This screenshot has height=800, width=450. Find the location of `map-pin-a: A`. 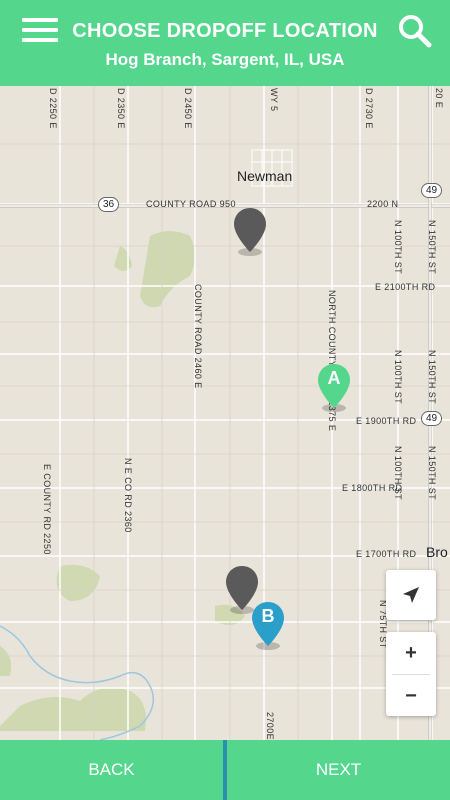

map-pin-a: A is located at coordinates (334, 388).